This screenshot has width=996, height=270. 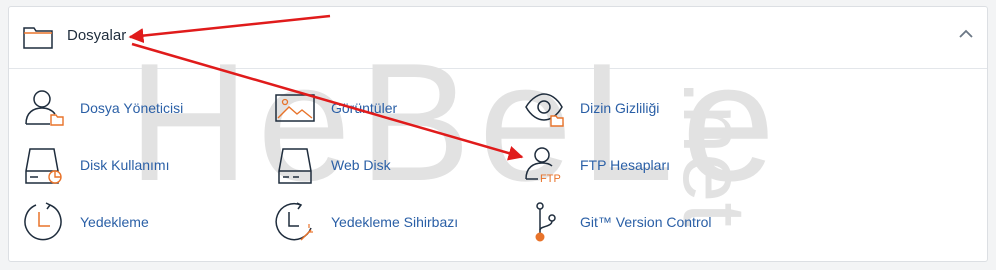 I want to click on ftp-accounts-link: FTP FTP Hesapları, so click(x=624, y=165).